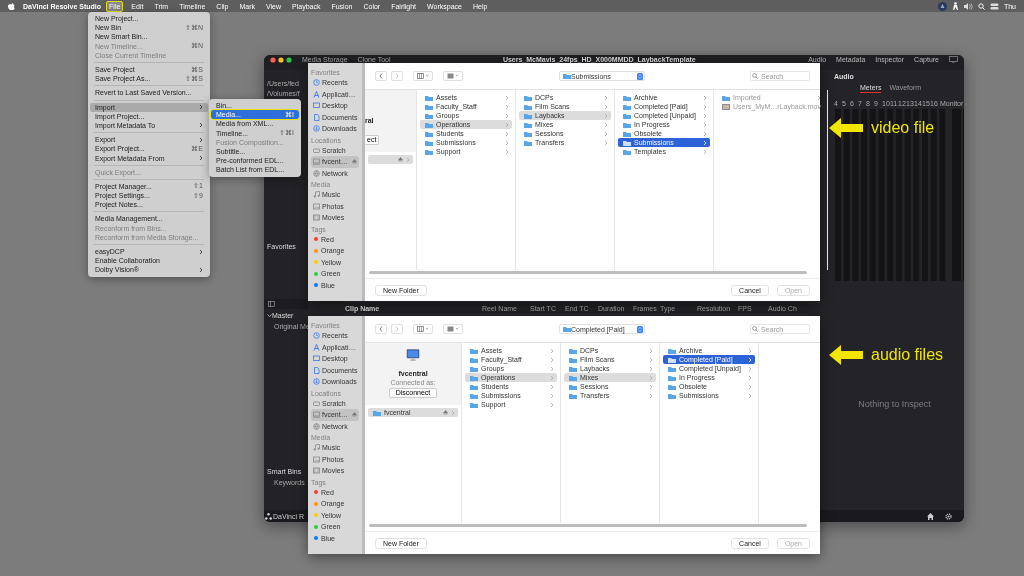 The width and height of the screenshot is (1024, 576). Describe the element at coordinates (281, 60) in the screenshot. I see `window-controls-icon` at that location.